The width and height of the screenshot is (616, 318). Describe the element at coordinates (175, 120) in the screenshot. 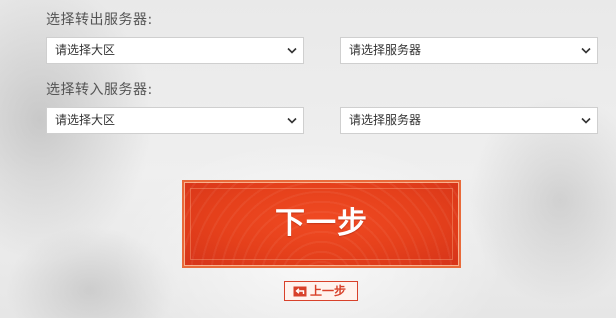

I see `transfer-in-region-select: 请选择大区` at that location.